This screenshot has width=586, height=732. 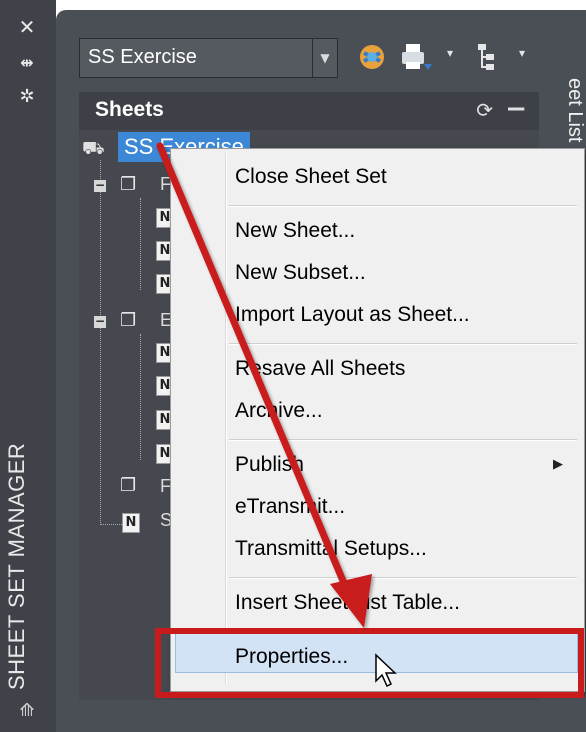 What do you see at coordinates (311, 177) in the screenshot?
I see `menu-item-close-sheet-set: Close Sheet Set` at bounding box center [311, 177].